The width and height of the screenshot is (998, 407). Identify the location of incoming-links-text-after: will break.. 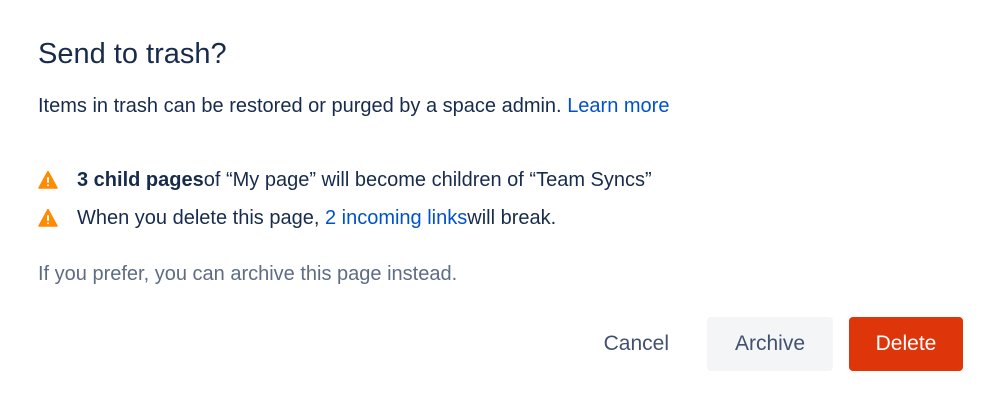
(512, 217).